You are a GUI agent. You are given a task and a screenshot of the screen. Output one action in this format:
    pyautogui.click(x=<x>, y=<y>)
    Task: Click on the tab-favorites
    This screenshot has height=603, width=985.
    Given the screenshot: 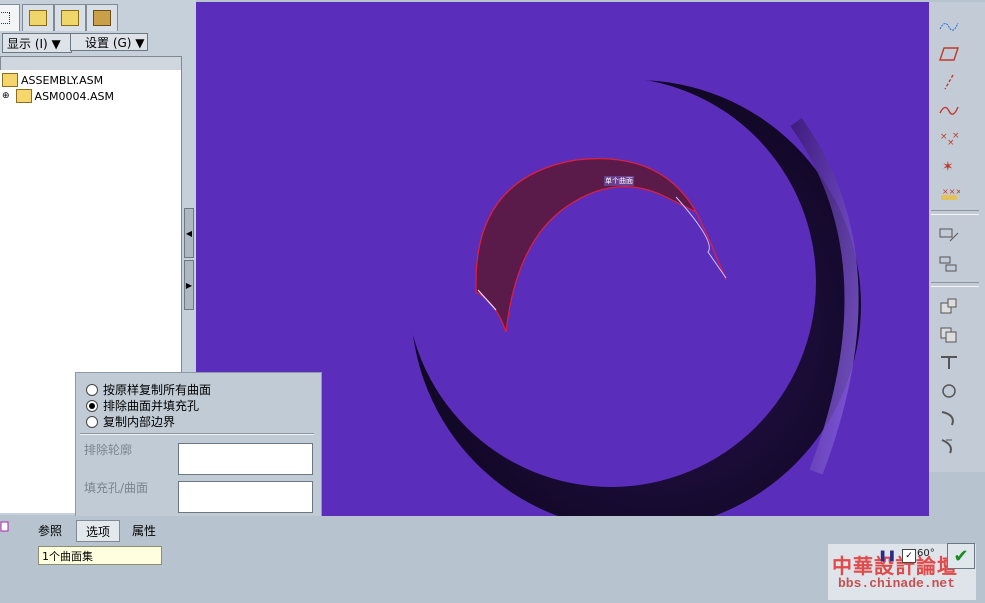 What is the action you would take?
    pyautogui.click(x=70, y=17)
    